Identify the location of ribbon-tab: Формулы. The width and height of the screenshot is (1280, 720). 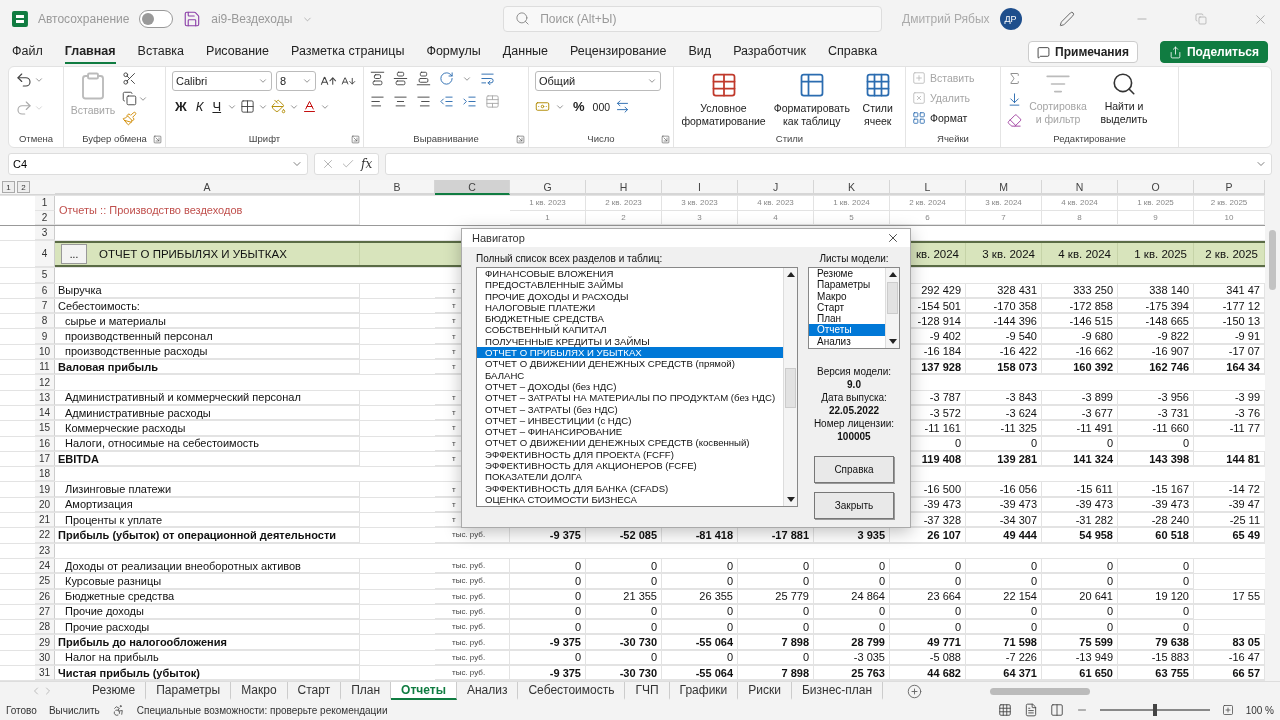
(453, 52).